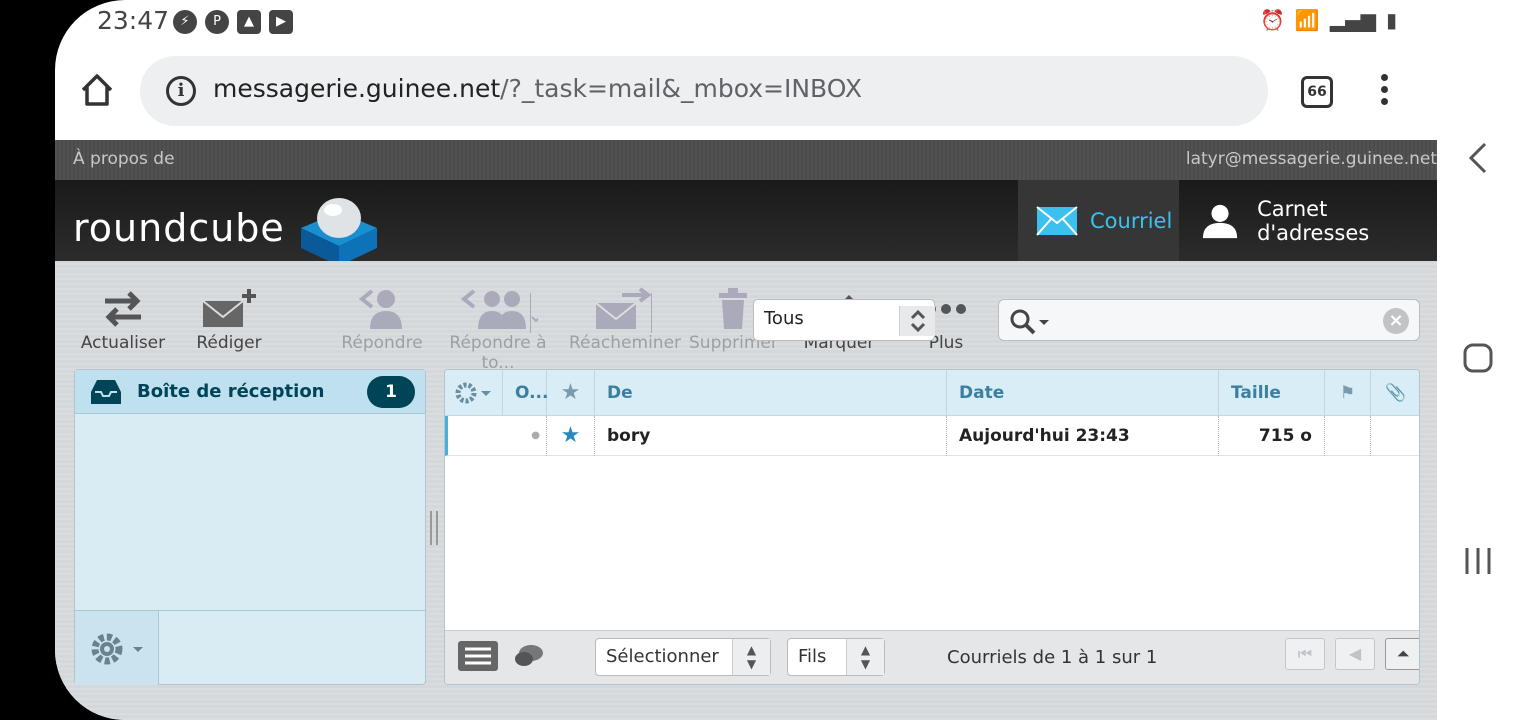 This screenshot has height=720, width=1520. I want to click on gear-icon, so click(117, 649).